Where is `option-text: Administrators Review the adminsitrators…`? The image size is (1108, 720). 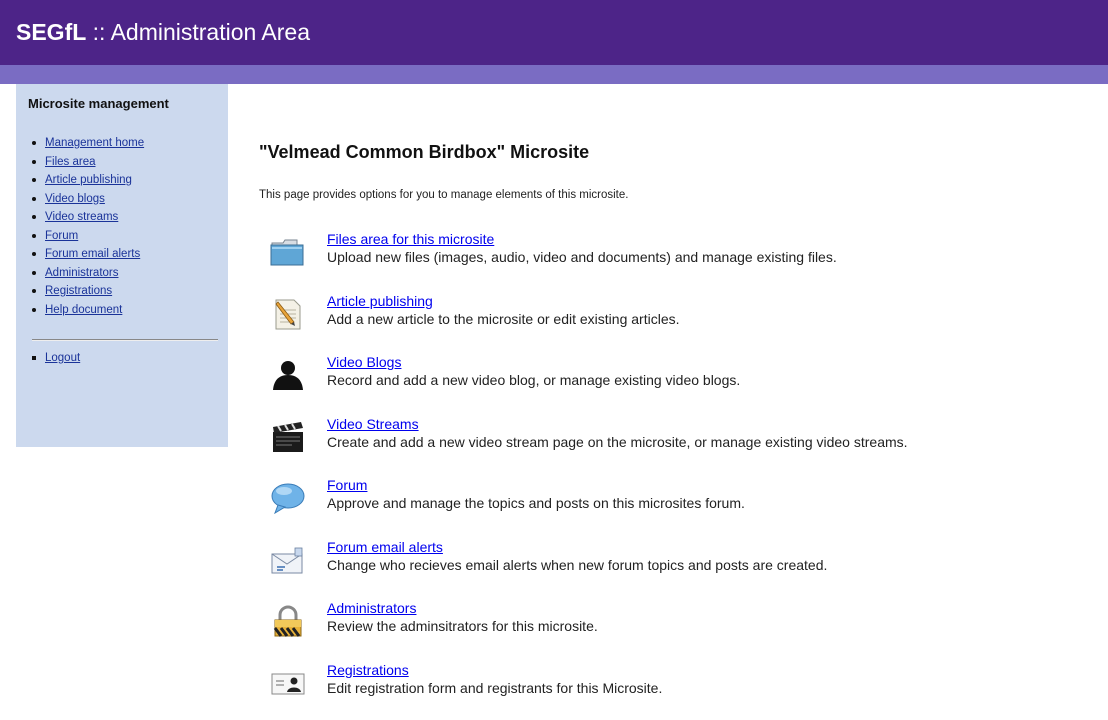
option-text: Administrators Review the adminsitrators… is located at coordinates (462, 618).